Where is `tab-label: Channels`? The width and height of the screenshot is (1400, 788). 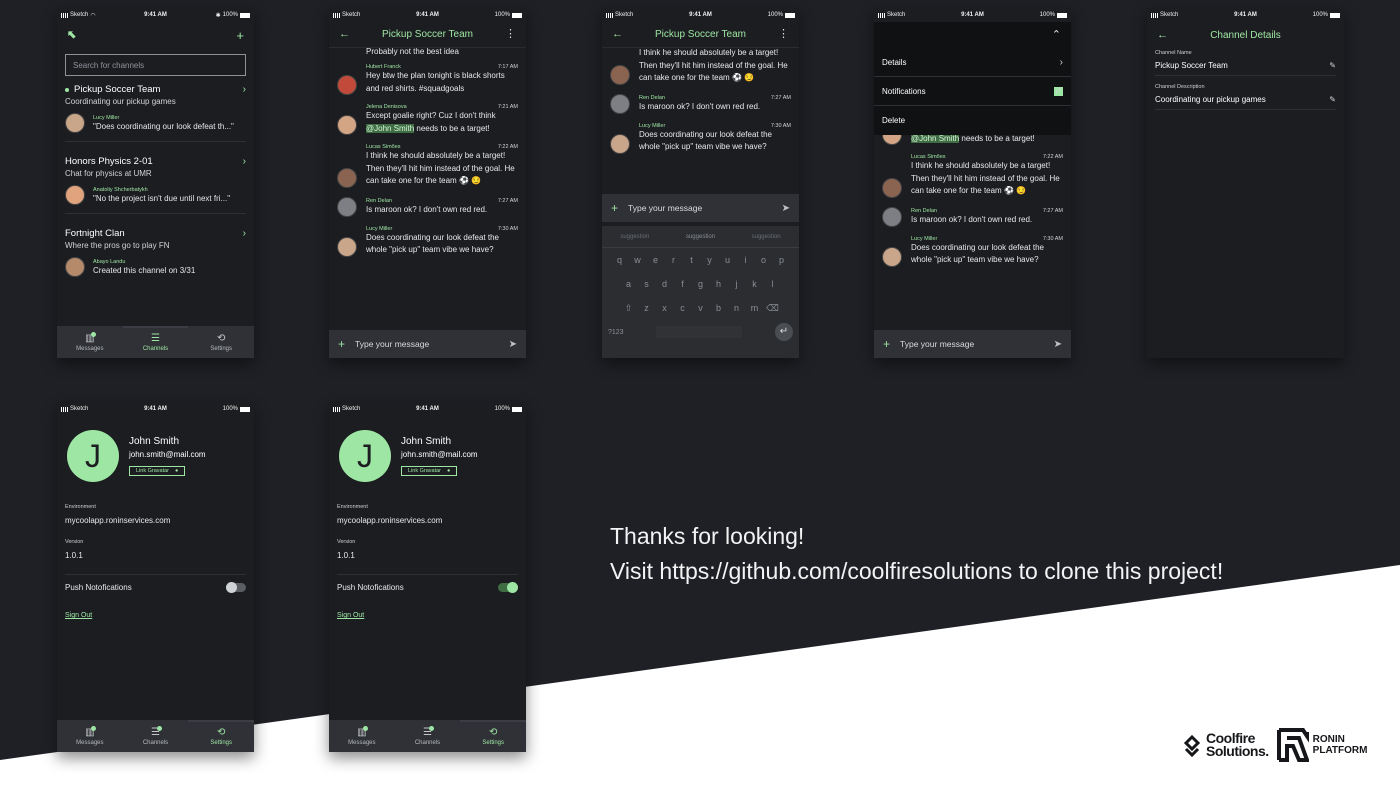 tab-label: Channels is located at coordinates (155, 348).